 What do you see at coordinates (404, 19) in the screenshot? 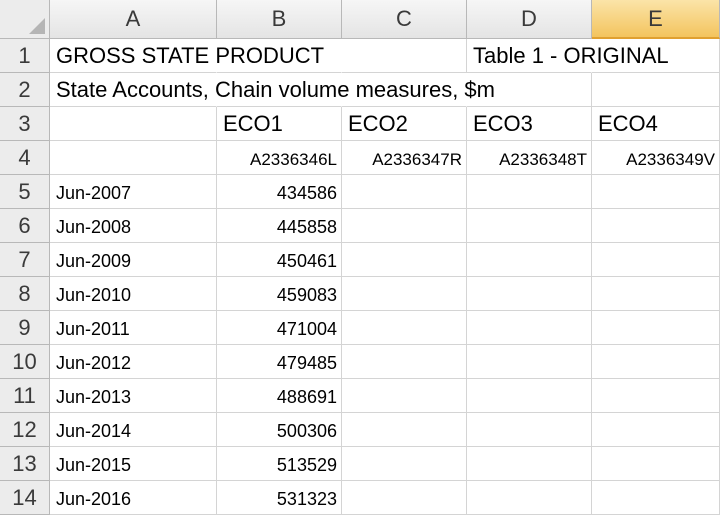
I see `column-header-c: C` at bounding box center [404, 19].